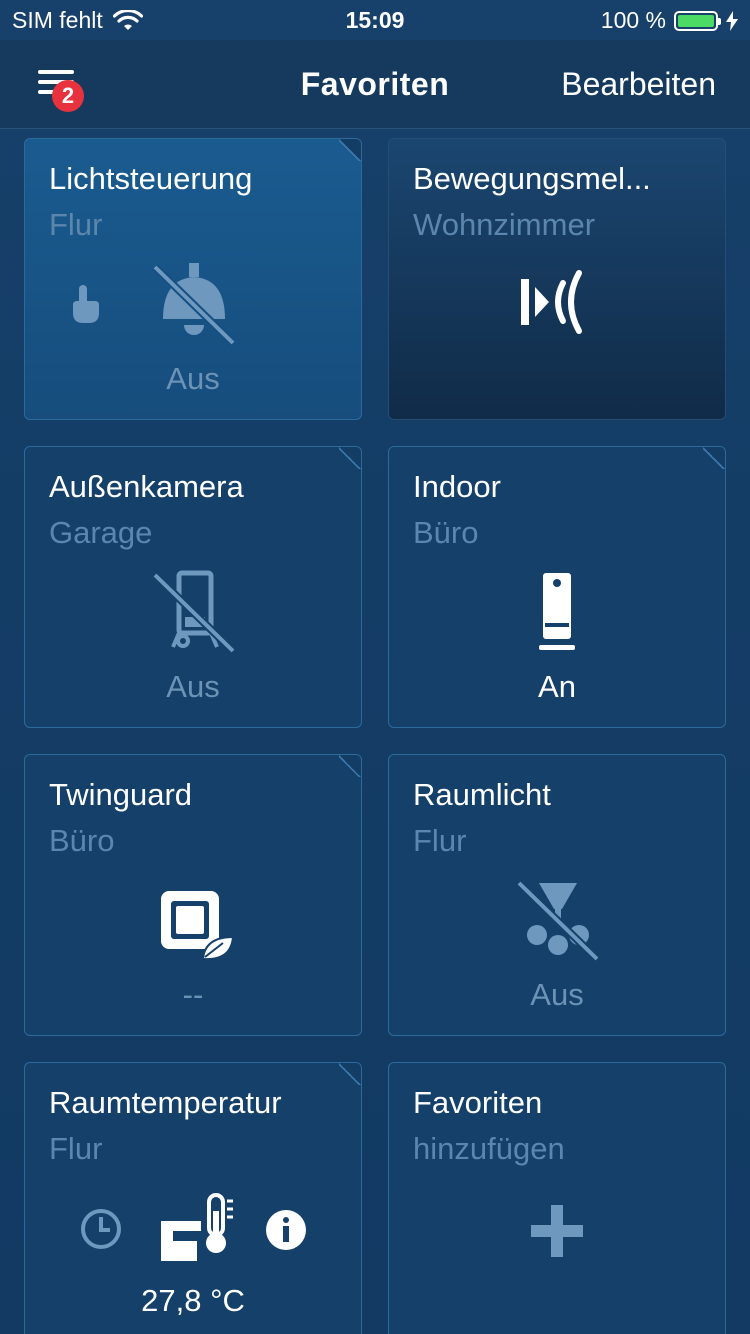 The width and height of the screenshot is (750, 1334). What do you see at coordinates (551, 302) in the screenshot?
I see `motion-sensor-icon` at bounding box center [551, 302].